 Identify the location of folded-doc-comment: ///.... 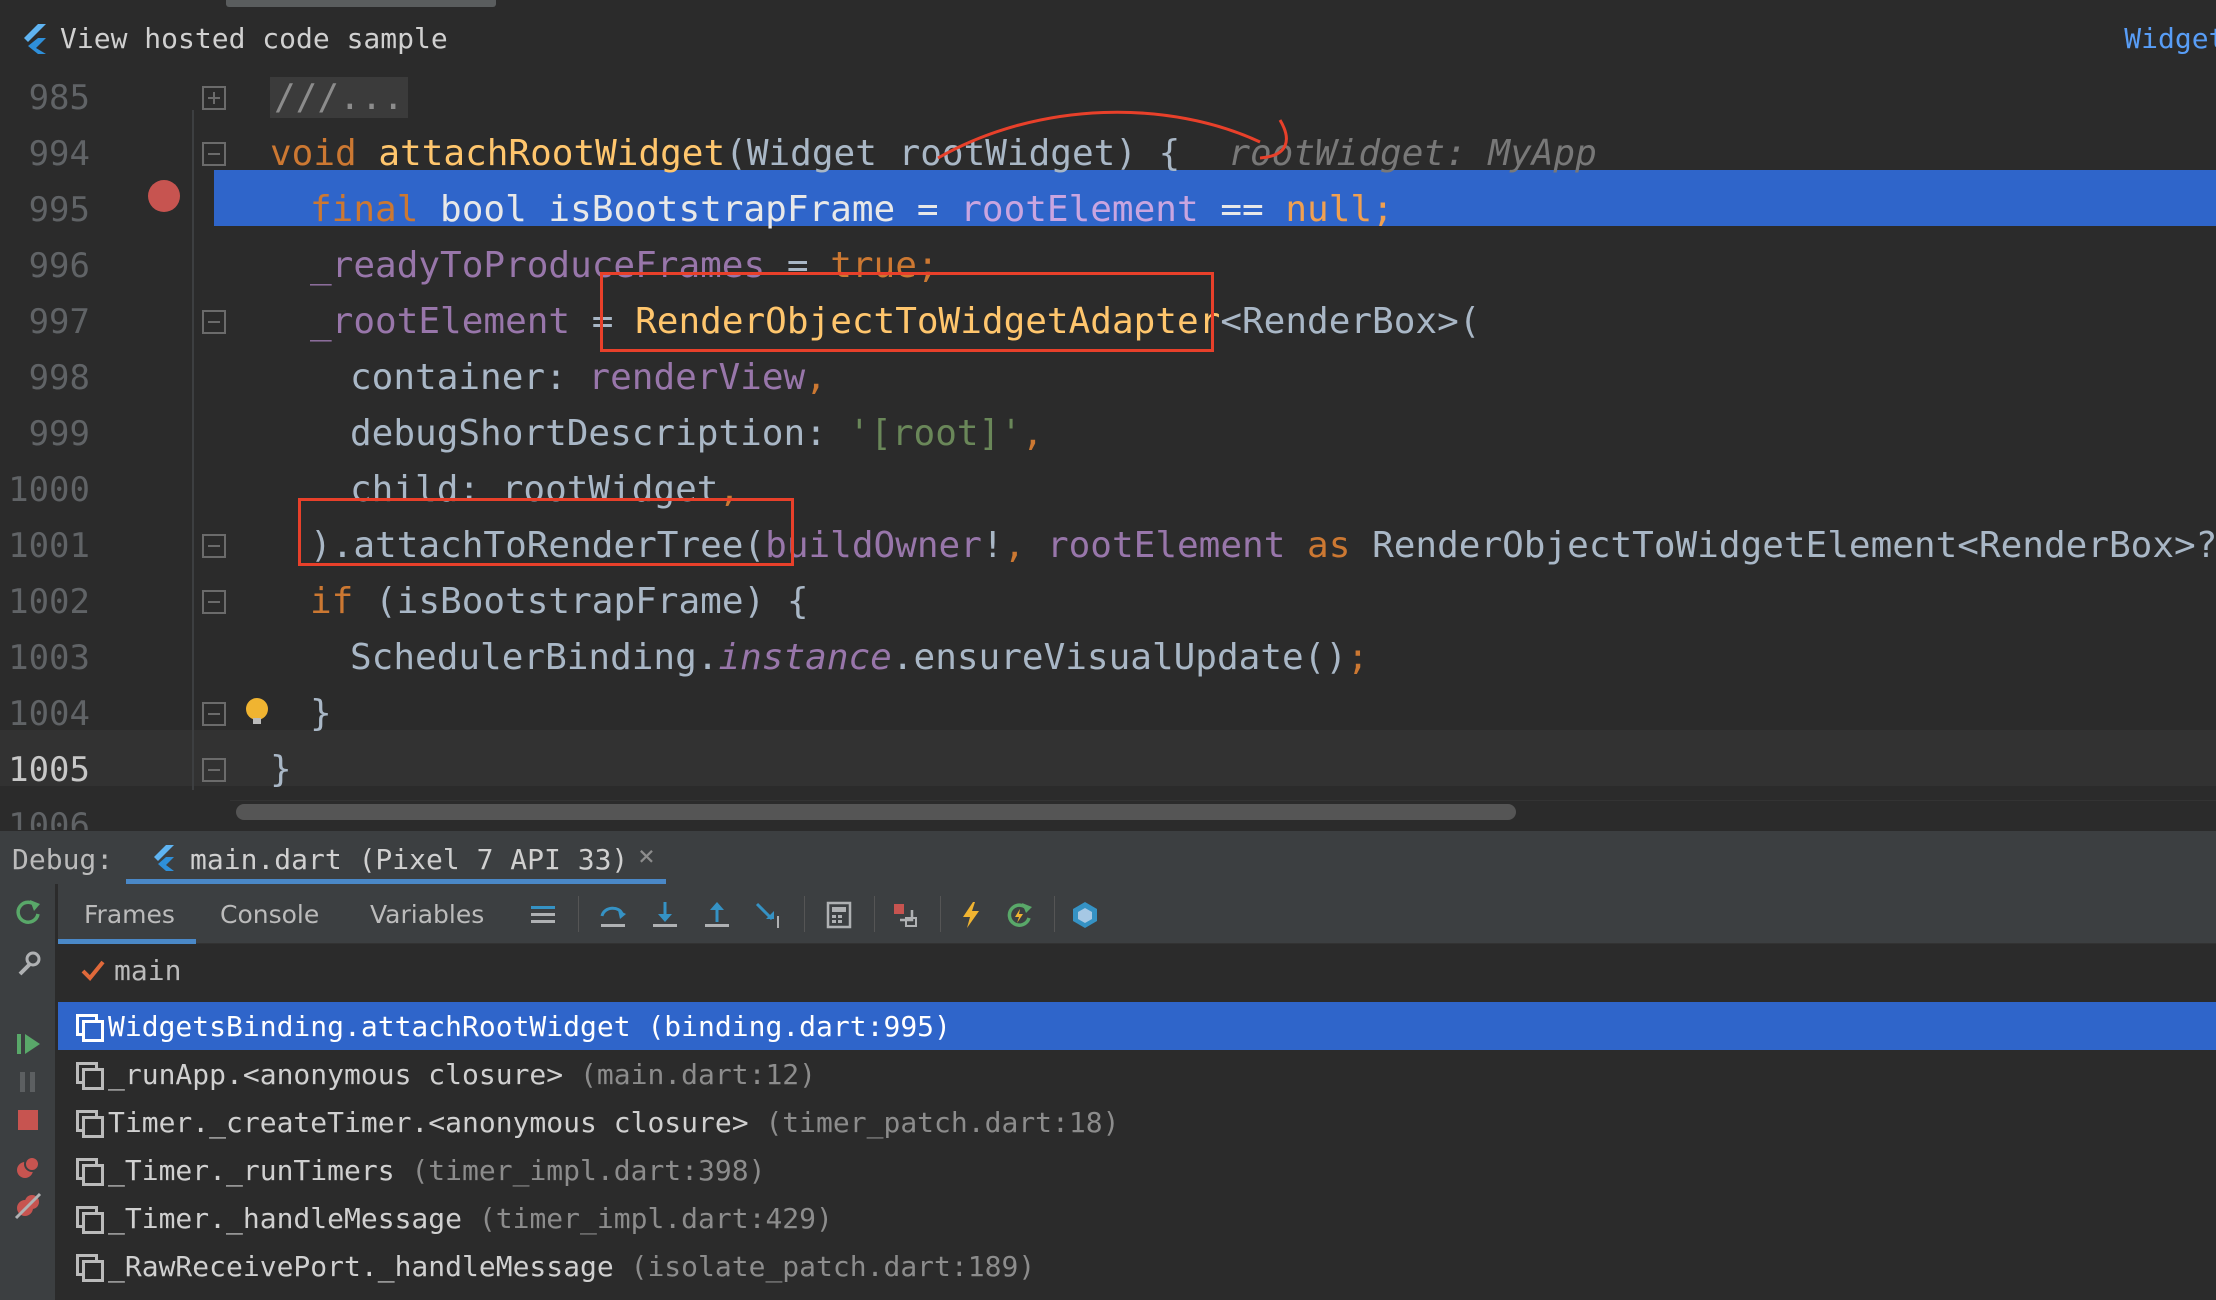
(339, 97).